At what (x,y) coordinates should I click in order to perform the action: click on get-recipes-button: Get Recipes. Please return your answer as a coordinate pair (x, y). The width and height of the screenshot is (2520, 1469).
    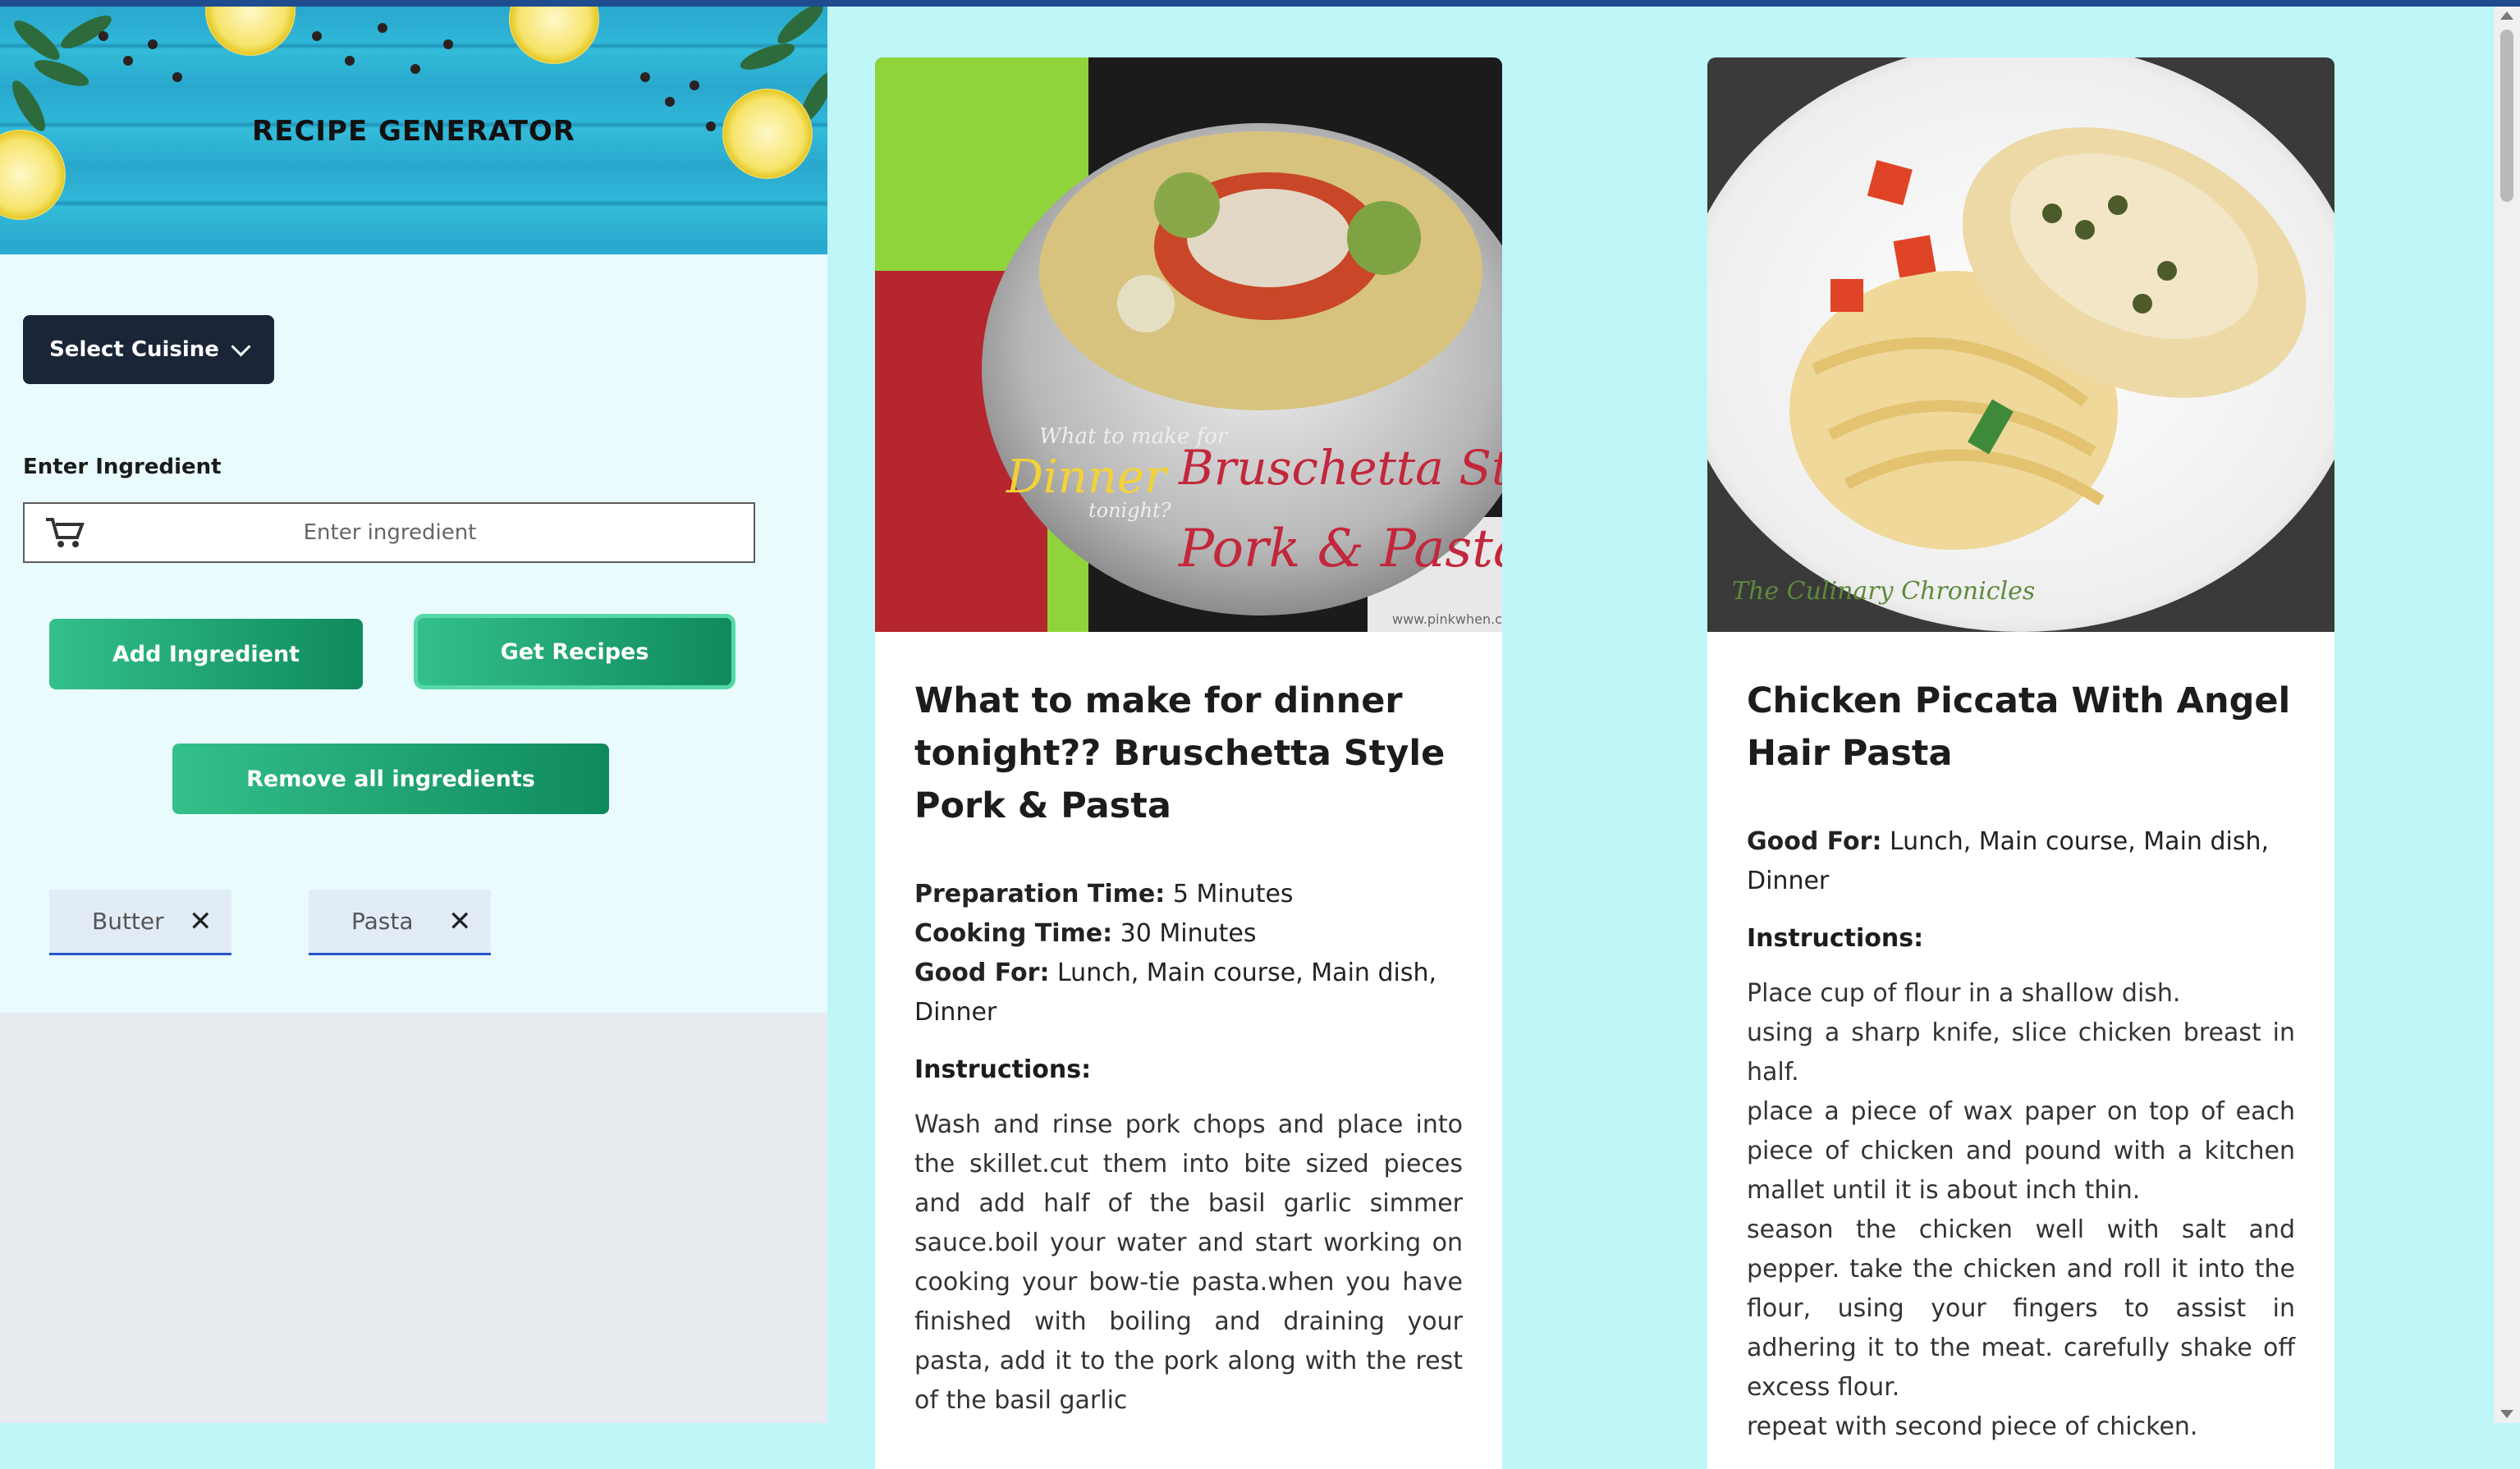
    Looking at the image, I should click on (574, 651).